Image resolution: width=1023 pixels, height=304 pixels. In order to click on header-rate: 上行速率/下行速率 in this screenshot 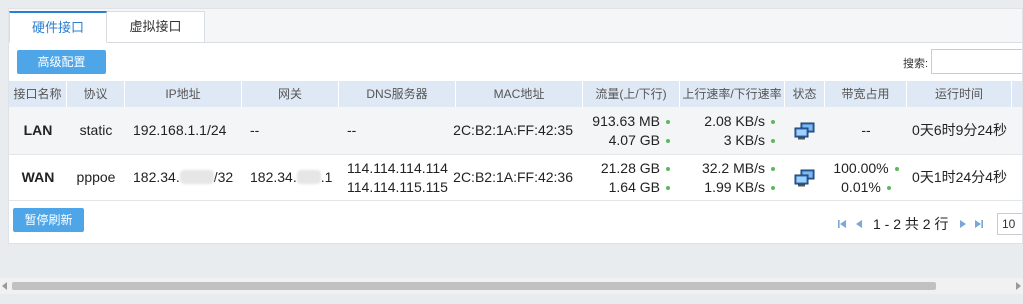, I will do `click(732, 94)`.